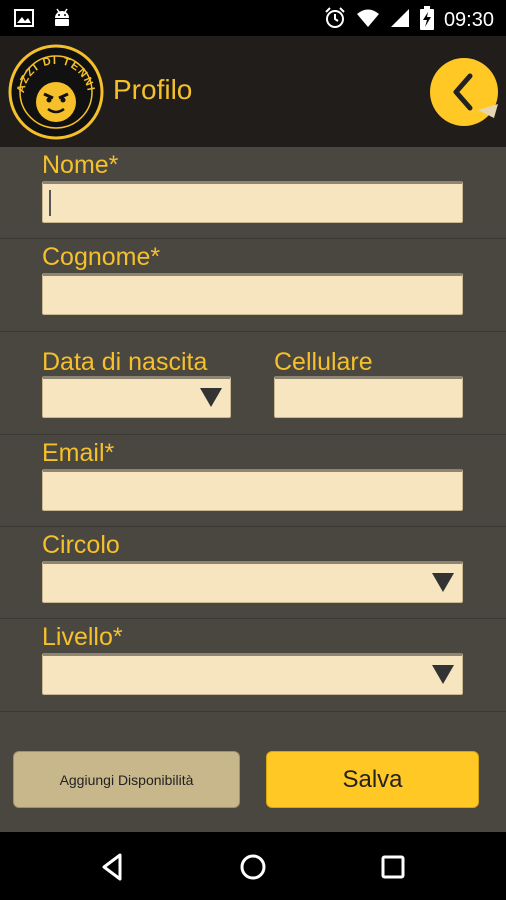 This screenshot has width=506, height=900. Describe the element at coordinates (468, 20) in the screenshot. I see `clock: 09:30` at that location.